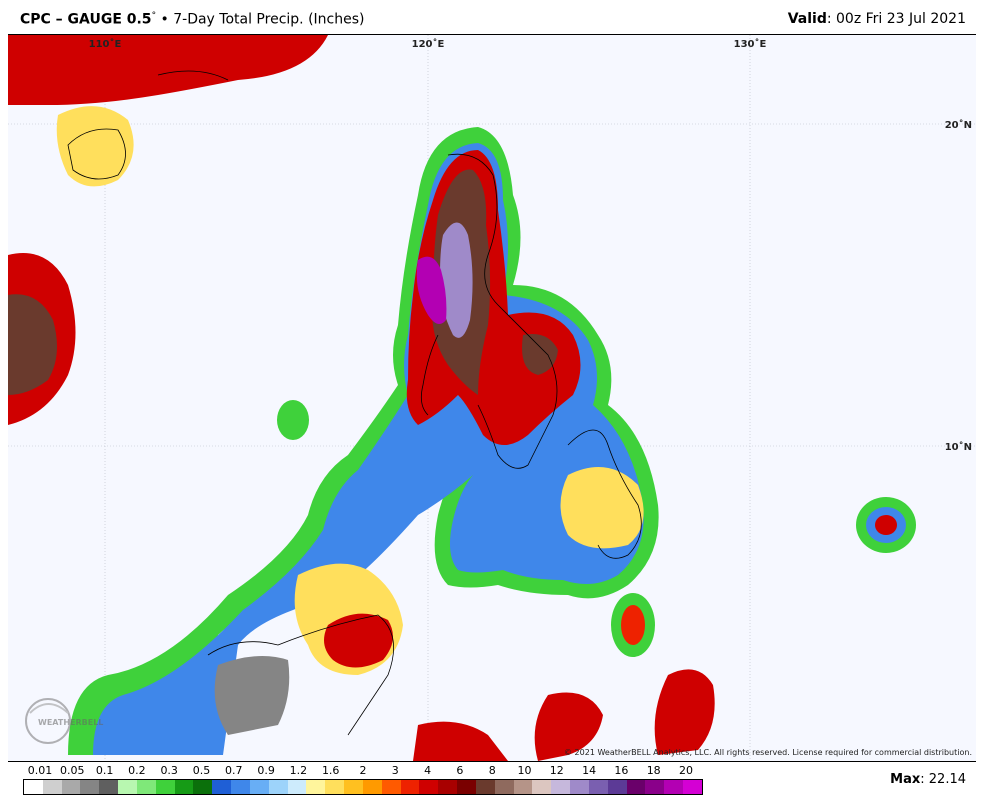  I want to click on precip-zone-gray, so click(252, 695).